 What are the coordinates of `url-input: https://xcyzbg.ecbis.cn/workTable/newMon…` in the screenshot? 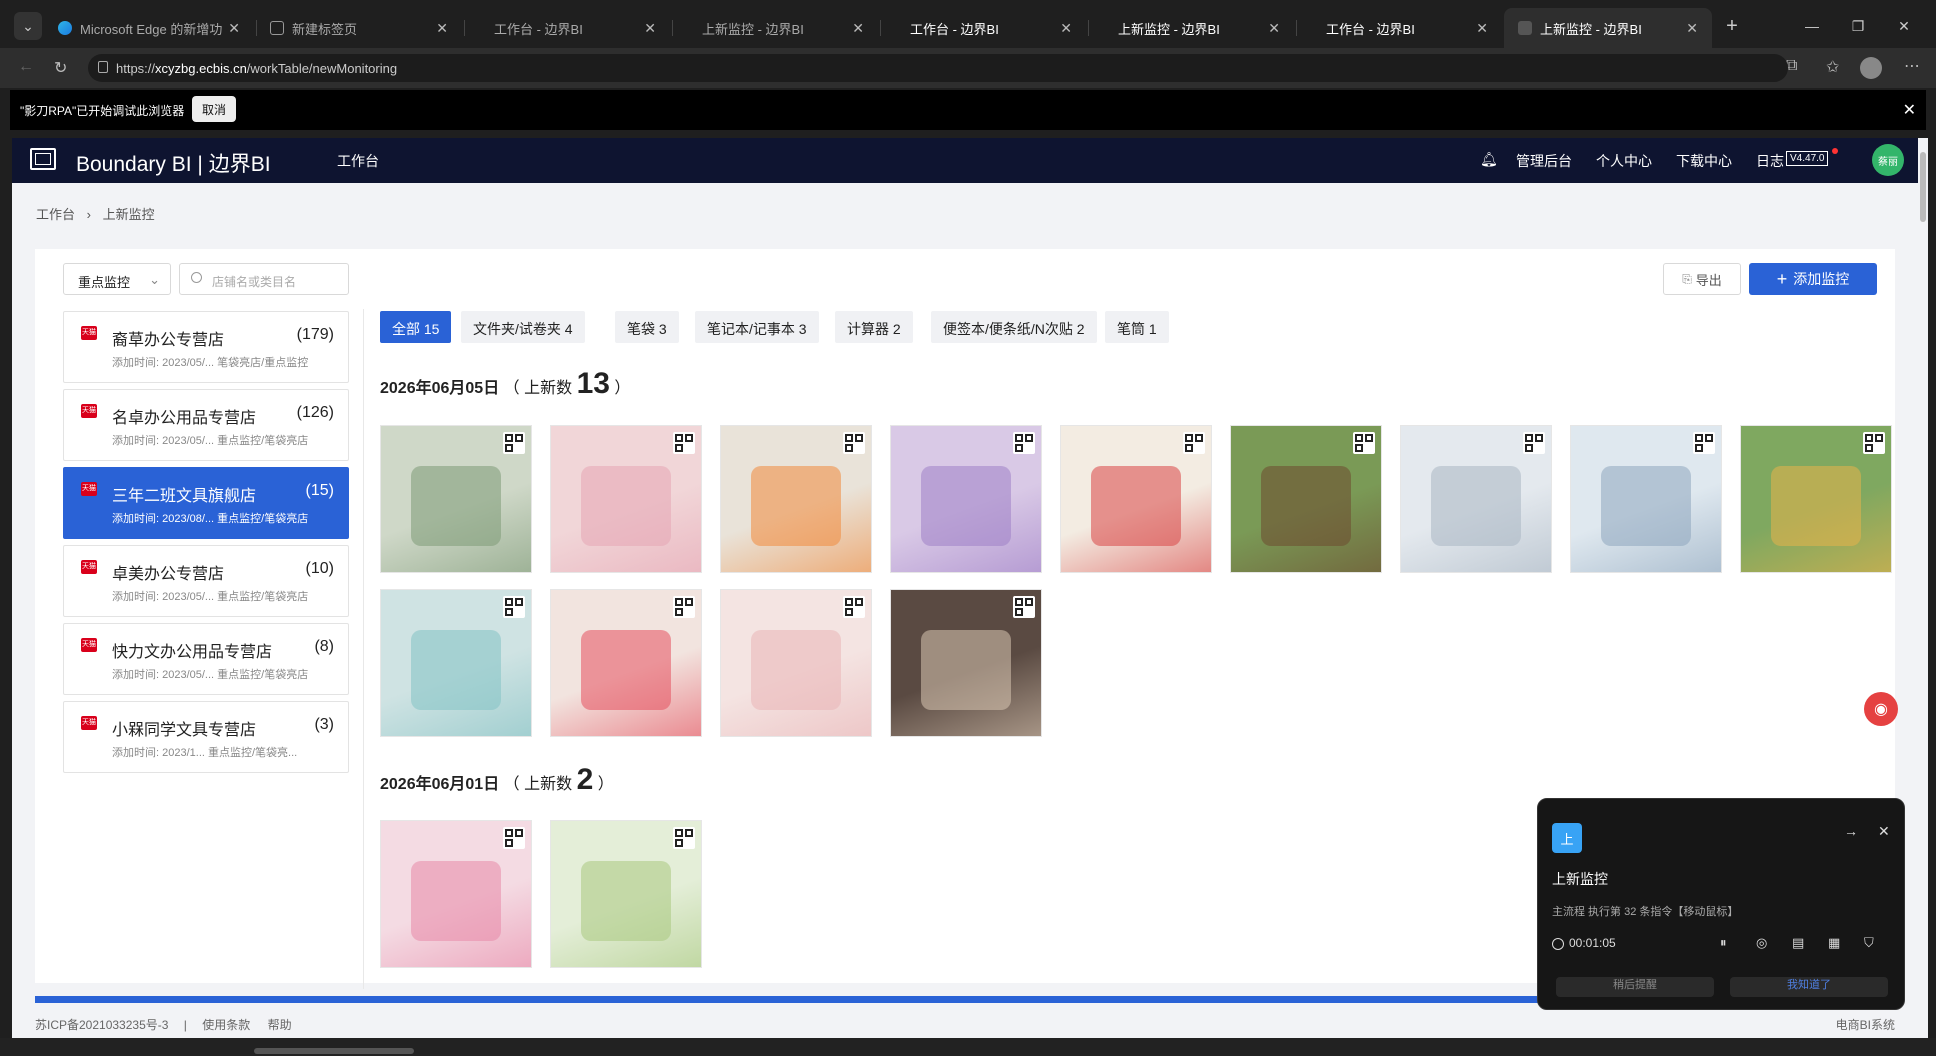 It's located at (938, 68).